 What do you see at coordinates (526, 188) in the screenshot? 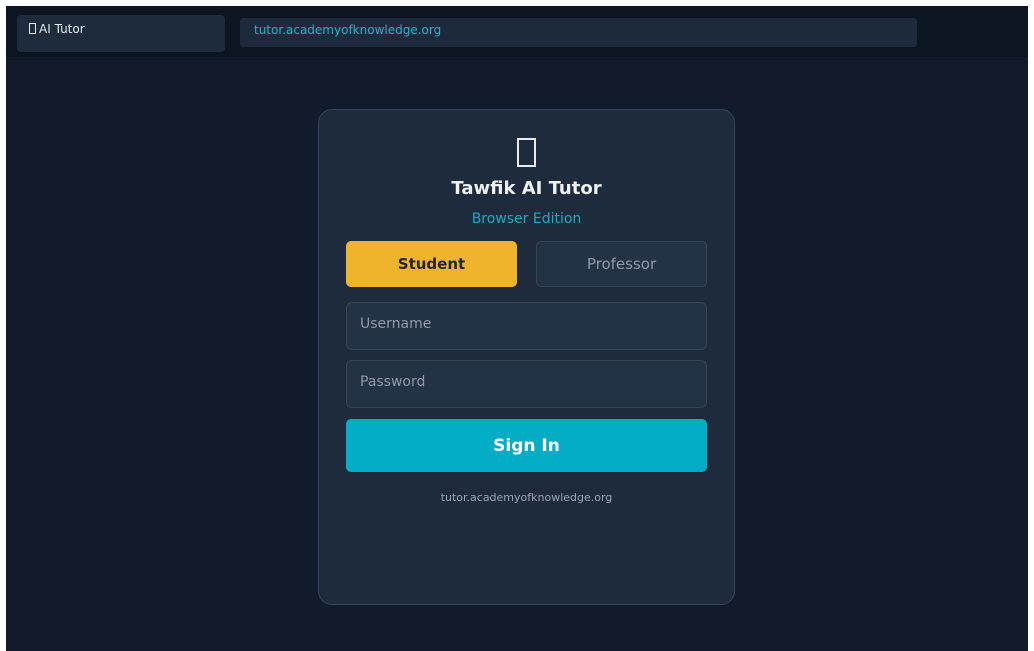
I see `app-title: Tawfik AI Tutor` at bounding box center [526, 188].